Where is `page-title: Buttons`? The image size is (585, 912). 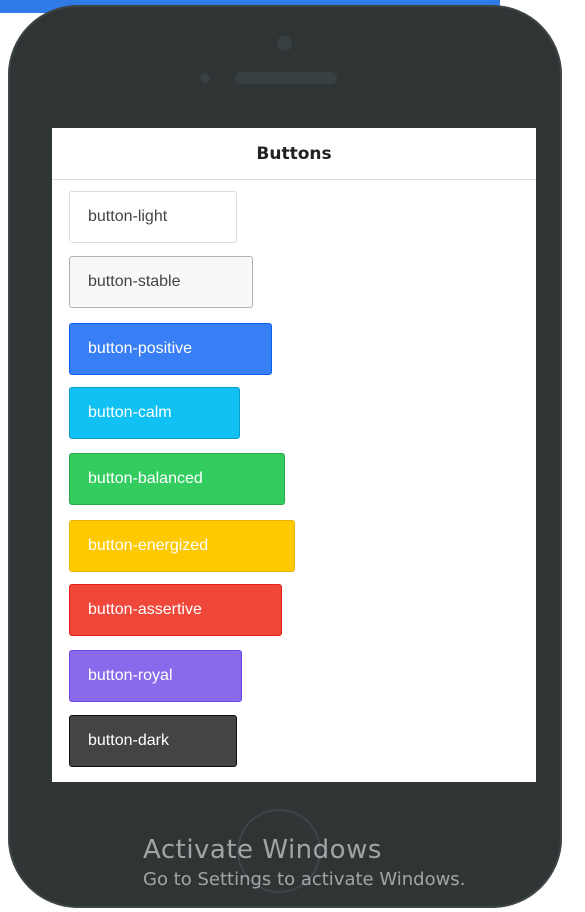
page-title: Buttons is located at coordinates (294, 153).